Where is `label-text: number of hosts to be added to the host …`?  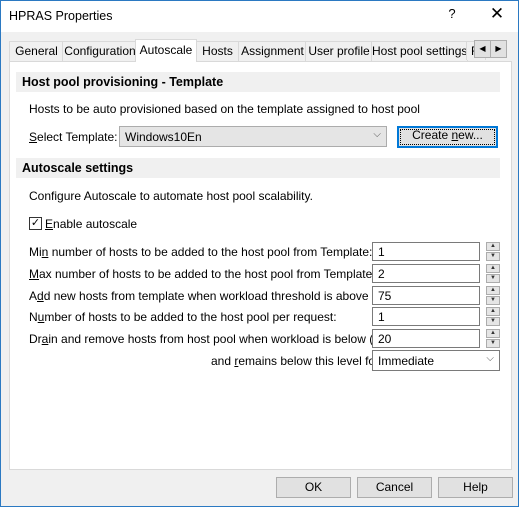 label-text: number of hosts to be added to the host … is located at coordinates (210, 252).